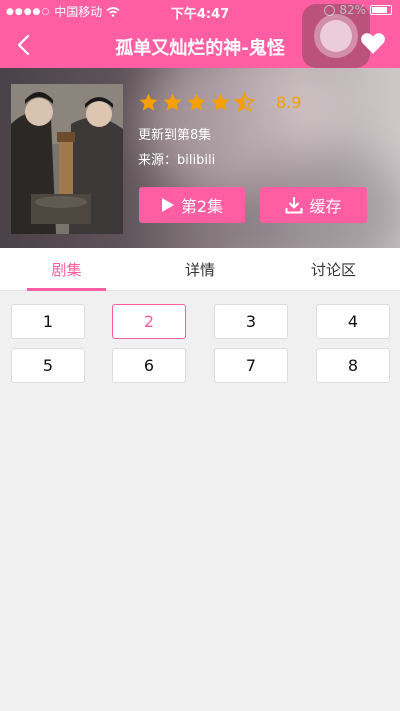  I want to click on tab-details: 详情, so click(200, 269).